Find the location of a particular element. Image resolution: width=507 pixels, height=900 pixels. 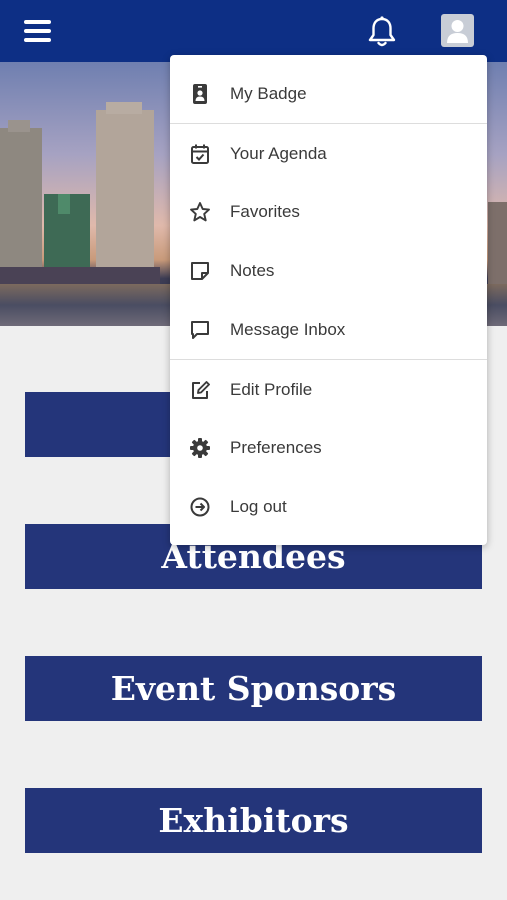

exhibitors-button-label: Exhibitors is located at coordinates (253, 820).